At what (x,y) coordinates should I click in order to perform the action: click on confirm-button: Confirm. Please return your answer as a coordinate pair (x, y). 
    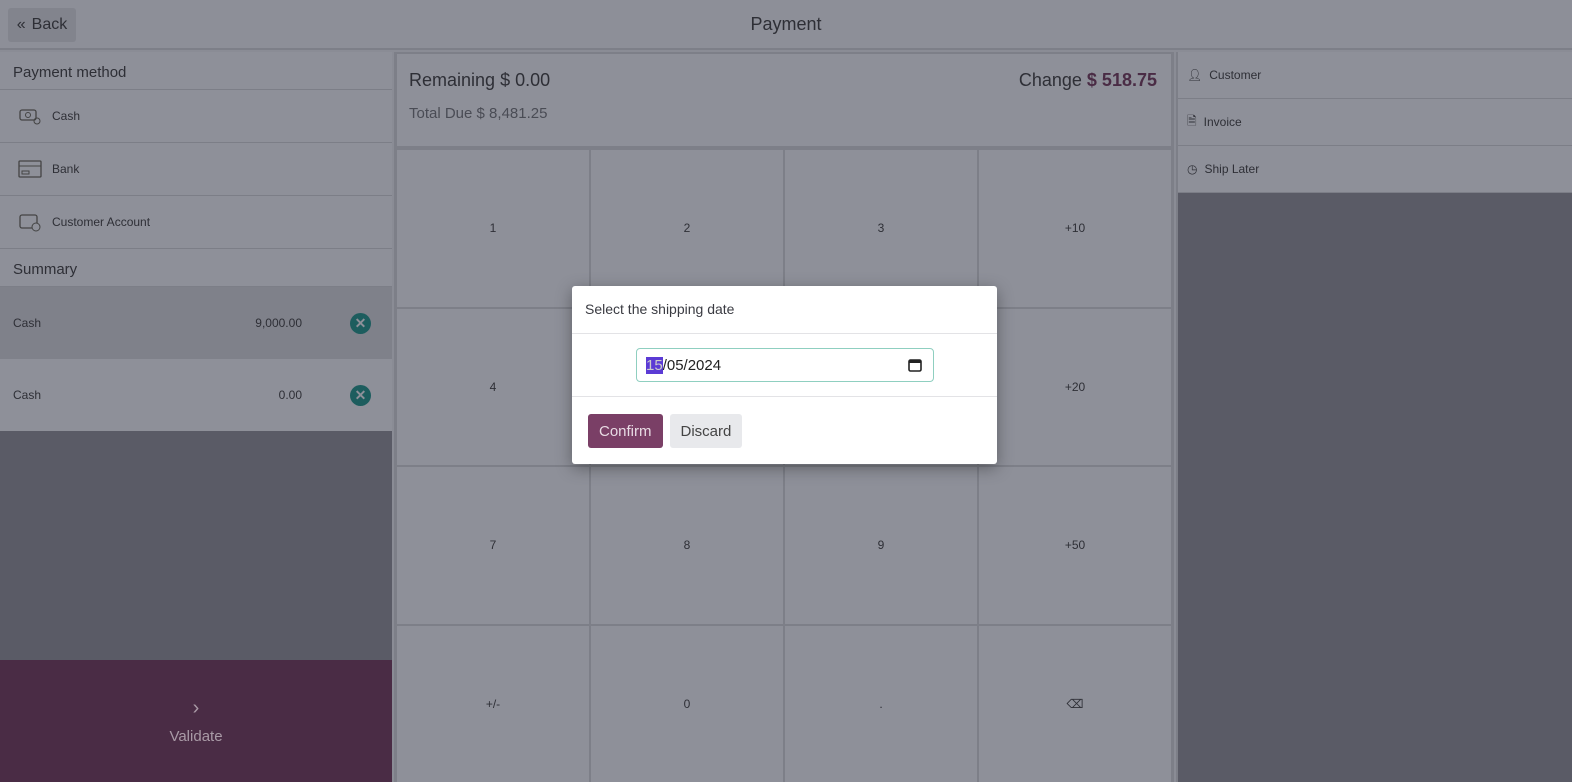
    Looking at the image, I should click on (625, 431).